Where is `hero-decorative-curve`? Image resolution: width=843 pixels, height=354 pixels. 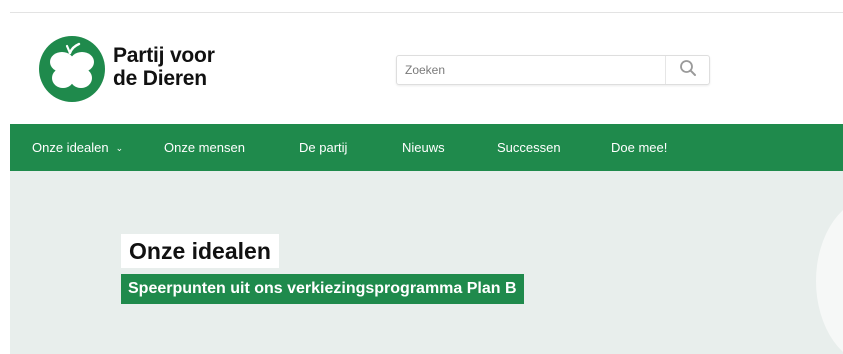 hero-decorative-curve is located at coordinates (829, 275).